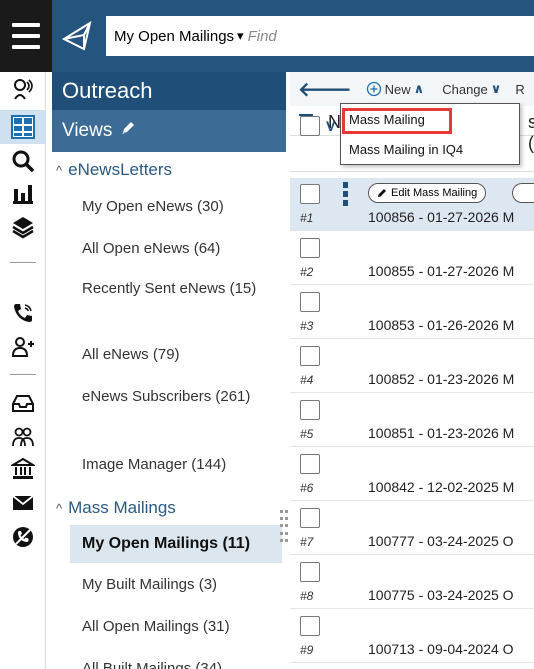 The width and height of the screenshot is (534, 669). I want to click on new-label: New, so click(397, 89).